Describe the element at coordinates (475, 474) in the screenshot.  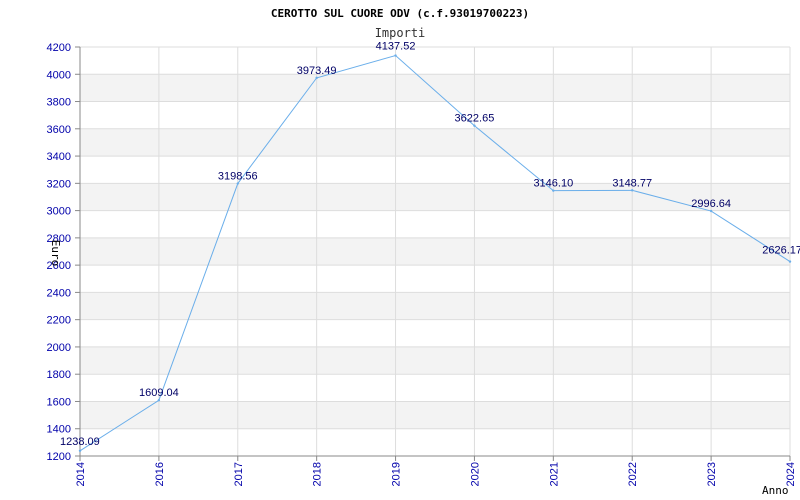
I see `x-tick-label: 2020` at that location.